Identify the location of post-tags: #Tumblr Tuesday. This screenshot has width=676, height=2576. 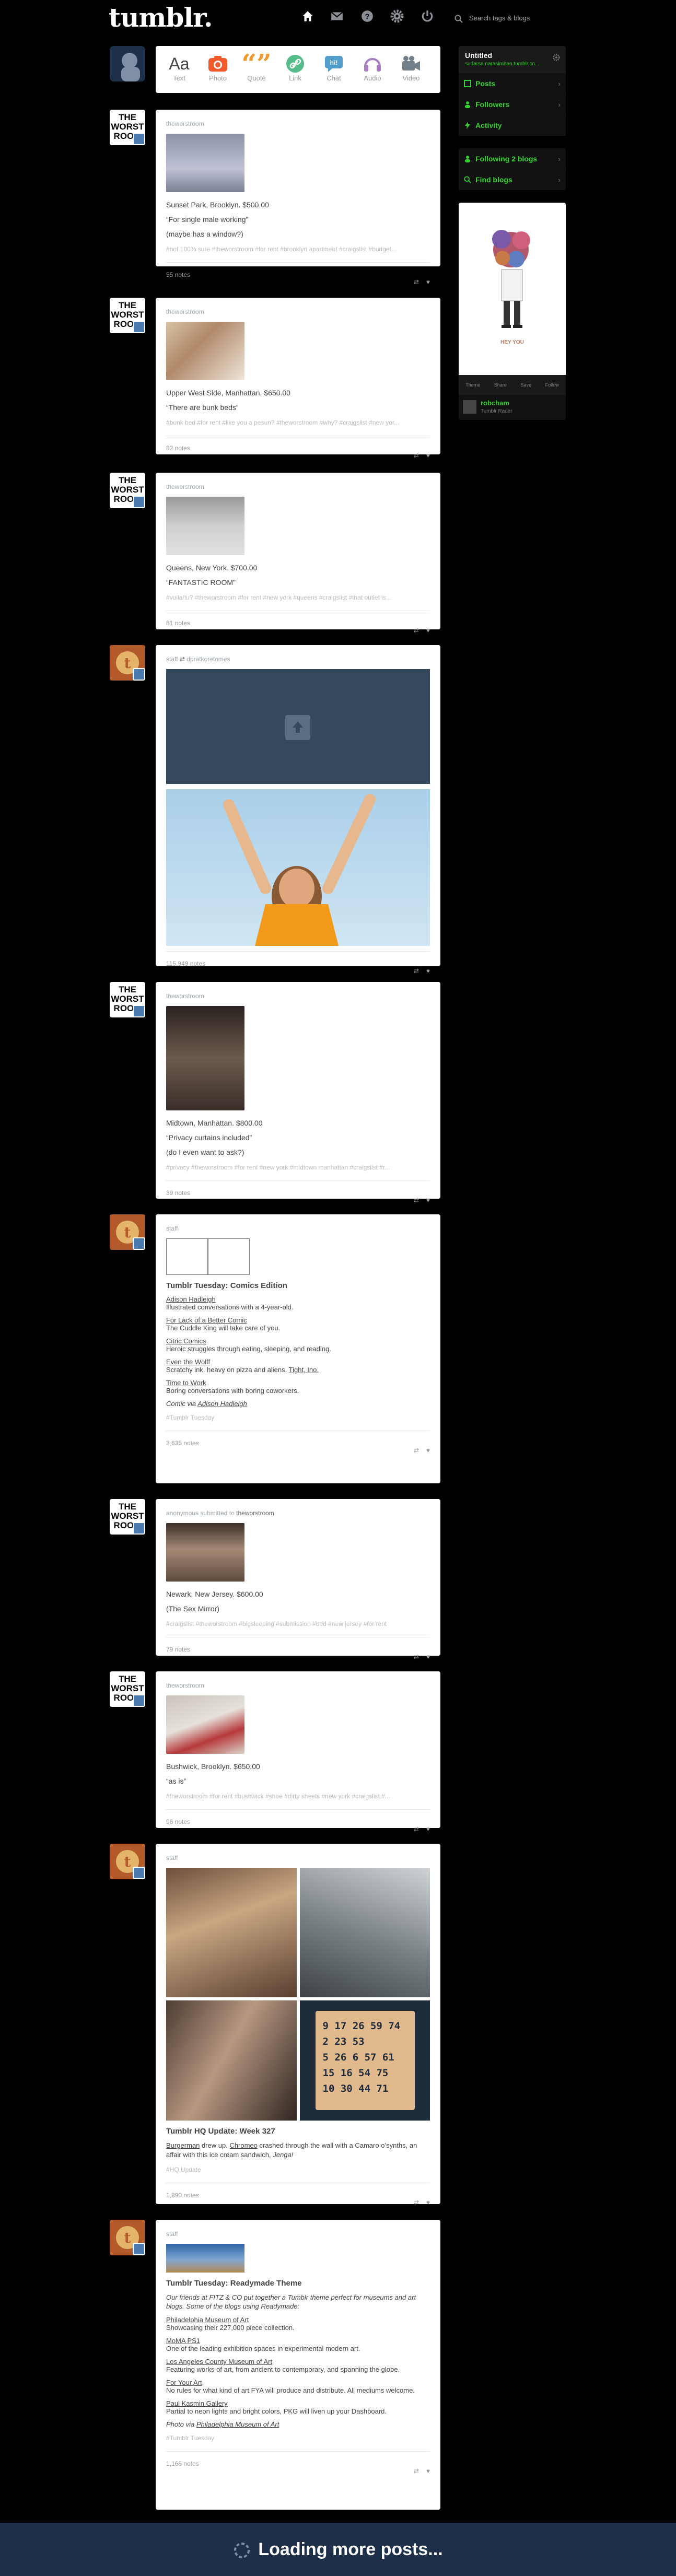
(298, 2438).